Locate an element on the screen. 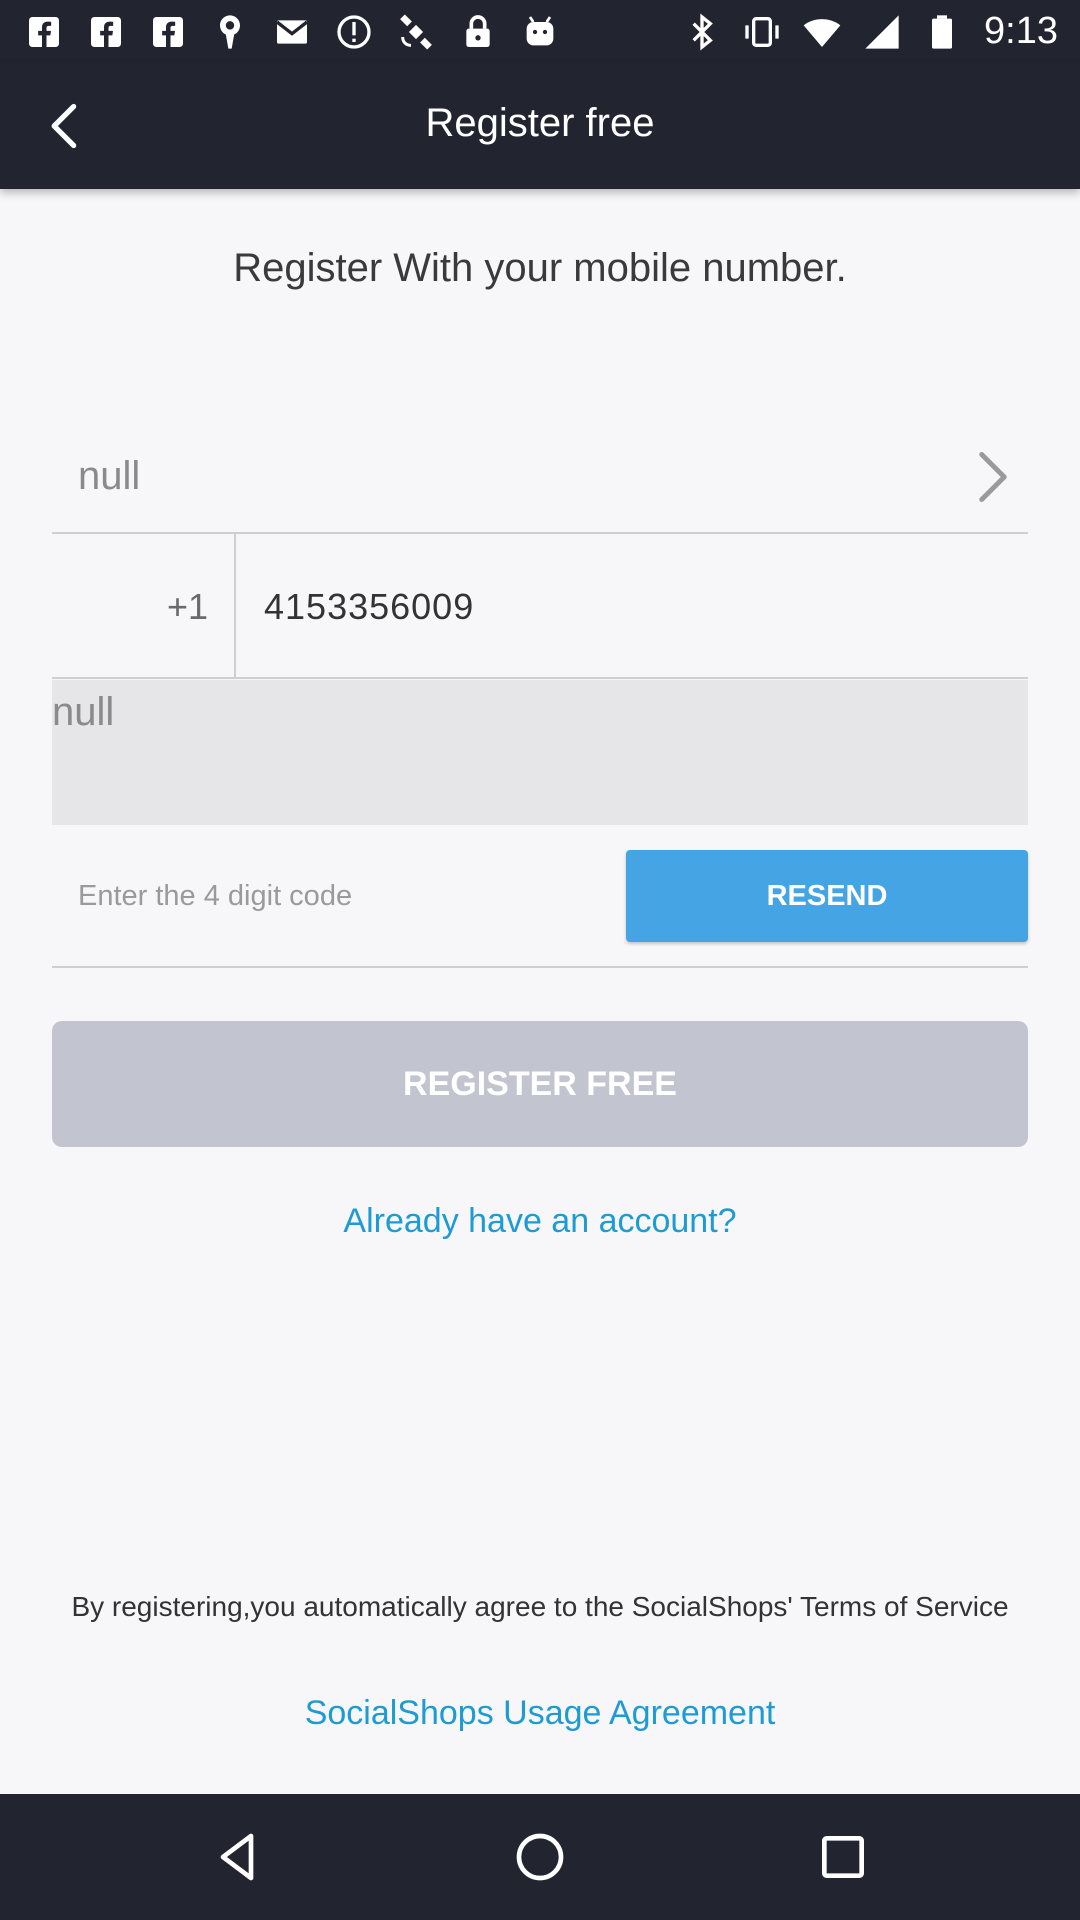 The height and width of the screenshot is (1920, 1080). satellite-icon is located at coordinates (416, 32).